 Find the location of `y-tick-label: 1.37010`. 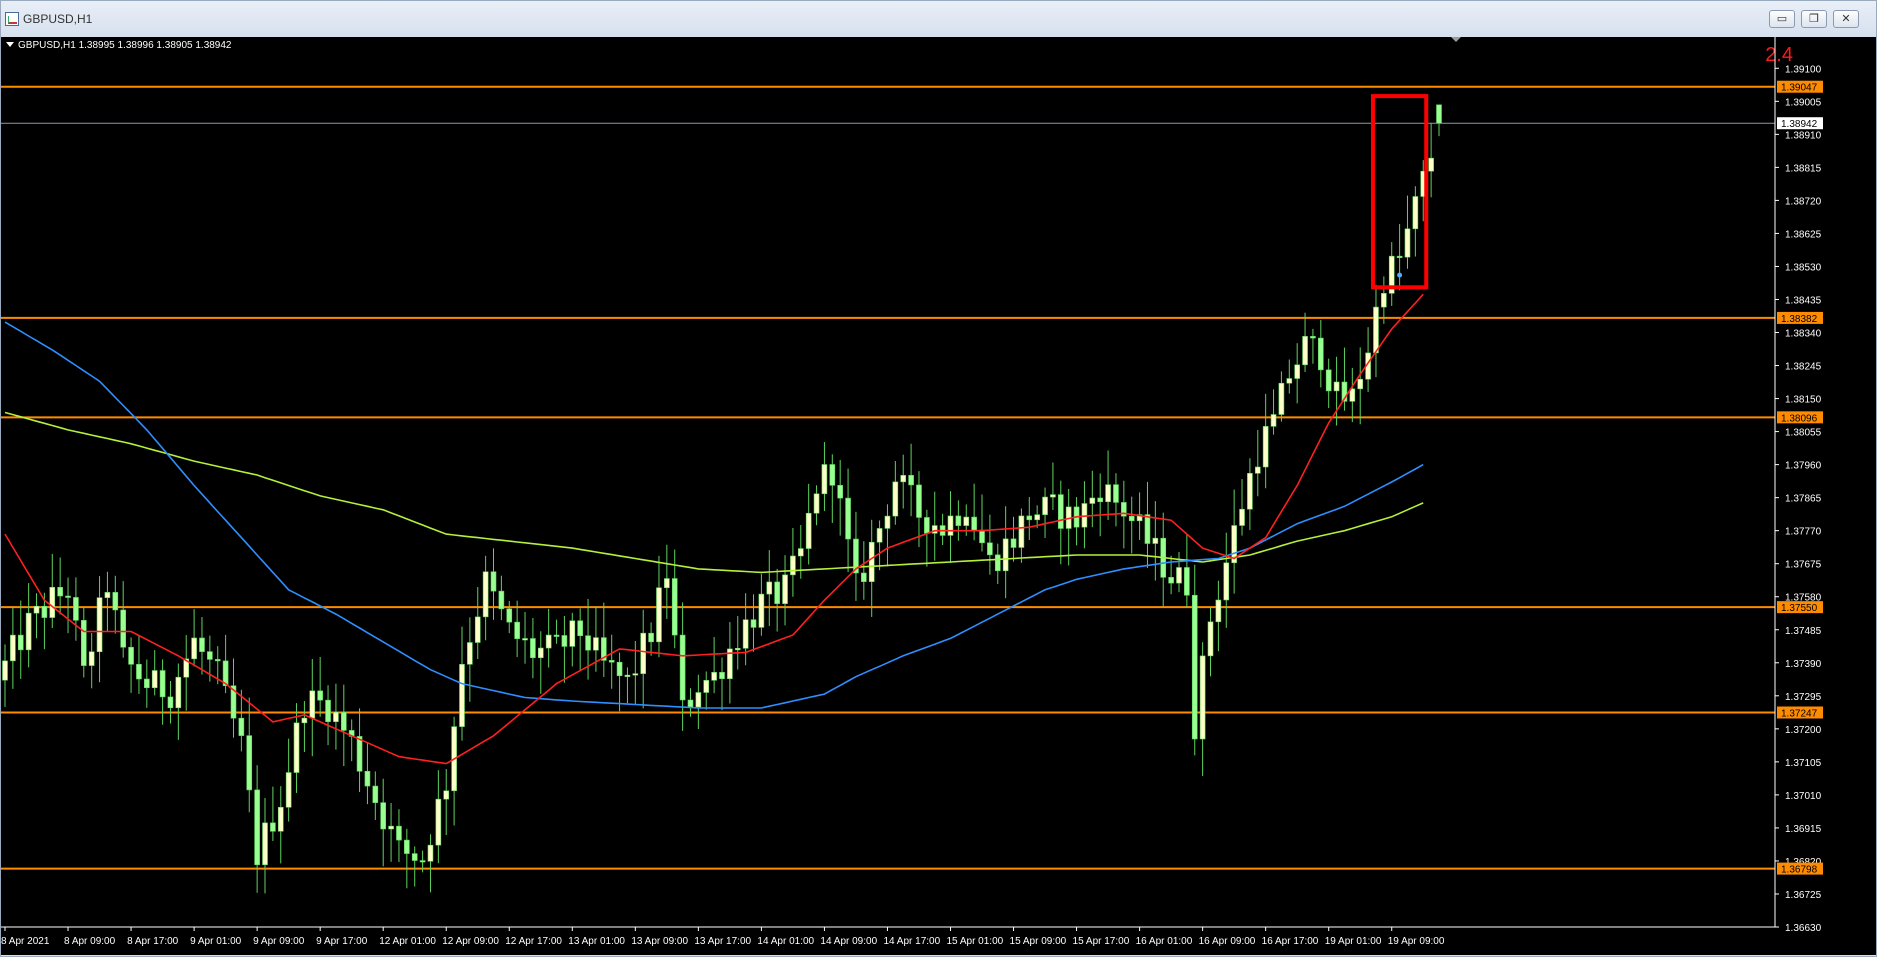

y-tick-label: 1.37010 is located at coordinates (1803, 796).